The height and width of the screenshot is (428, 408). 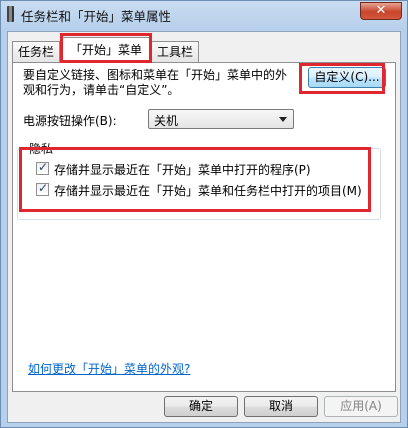 I want to click on cancel-button: 取消, so click(x=281, y=406).